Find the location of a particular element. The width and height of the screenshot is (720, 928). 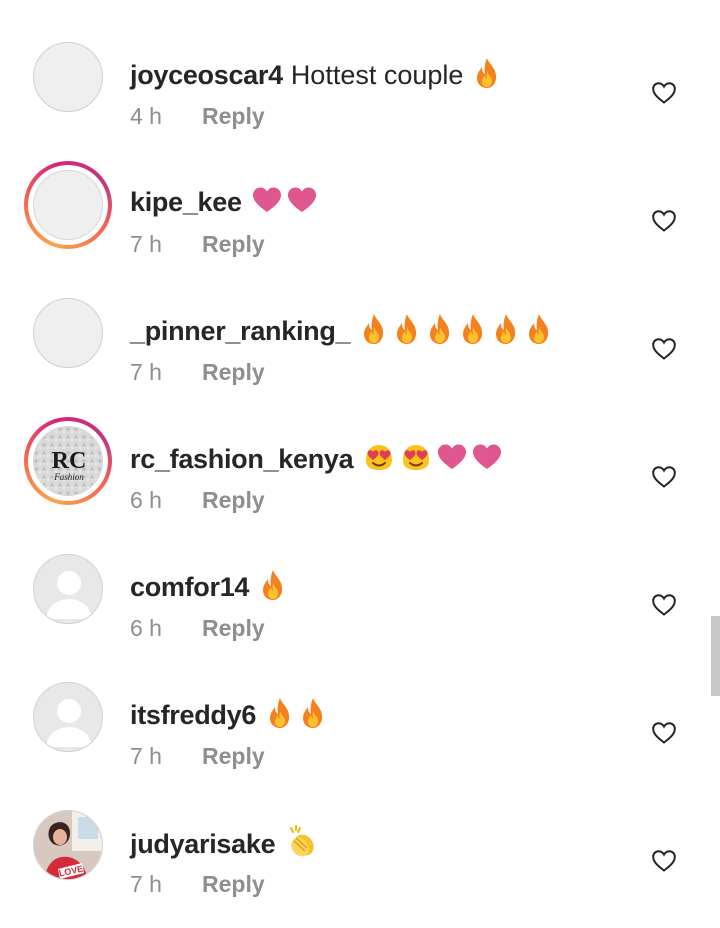

comment-row: RC Fashion rc_fashion_kenya 6 h Reply is located at coordinates (360, 476).